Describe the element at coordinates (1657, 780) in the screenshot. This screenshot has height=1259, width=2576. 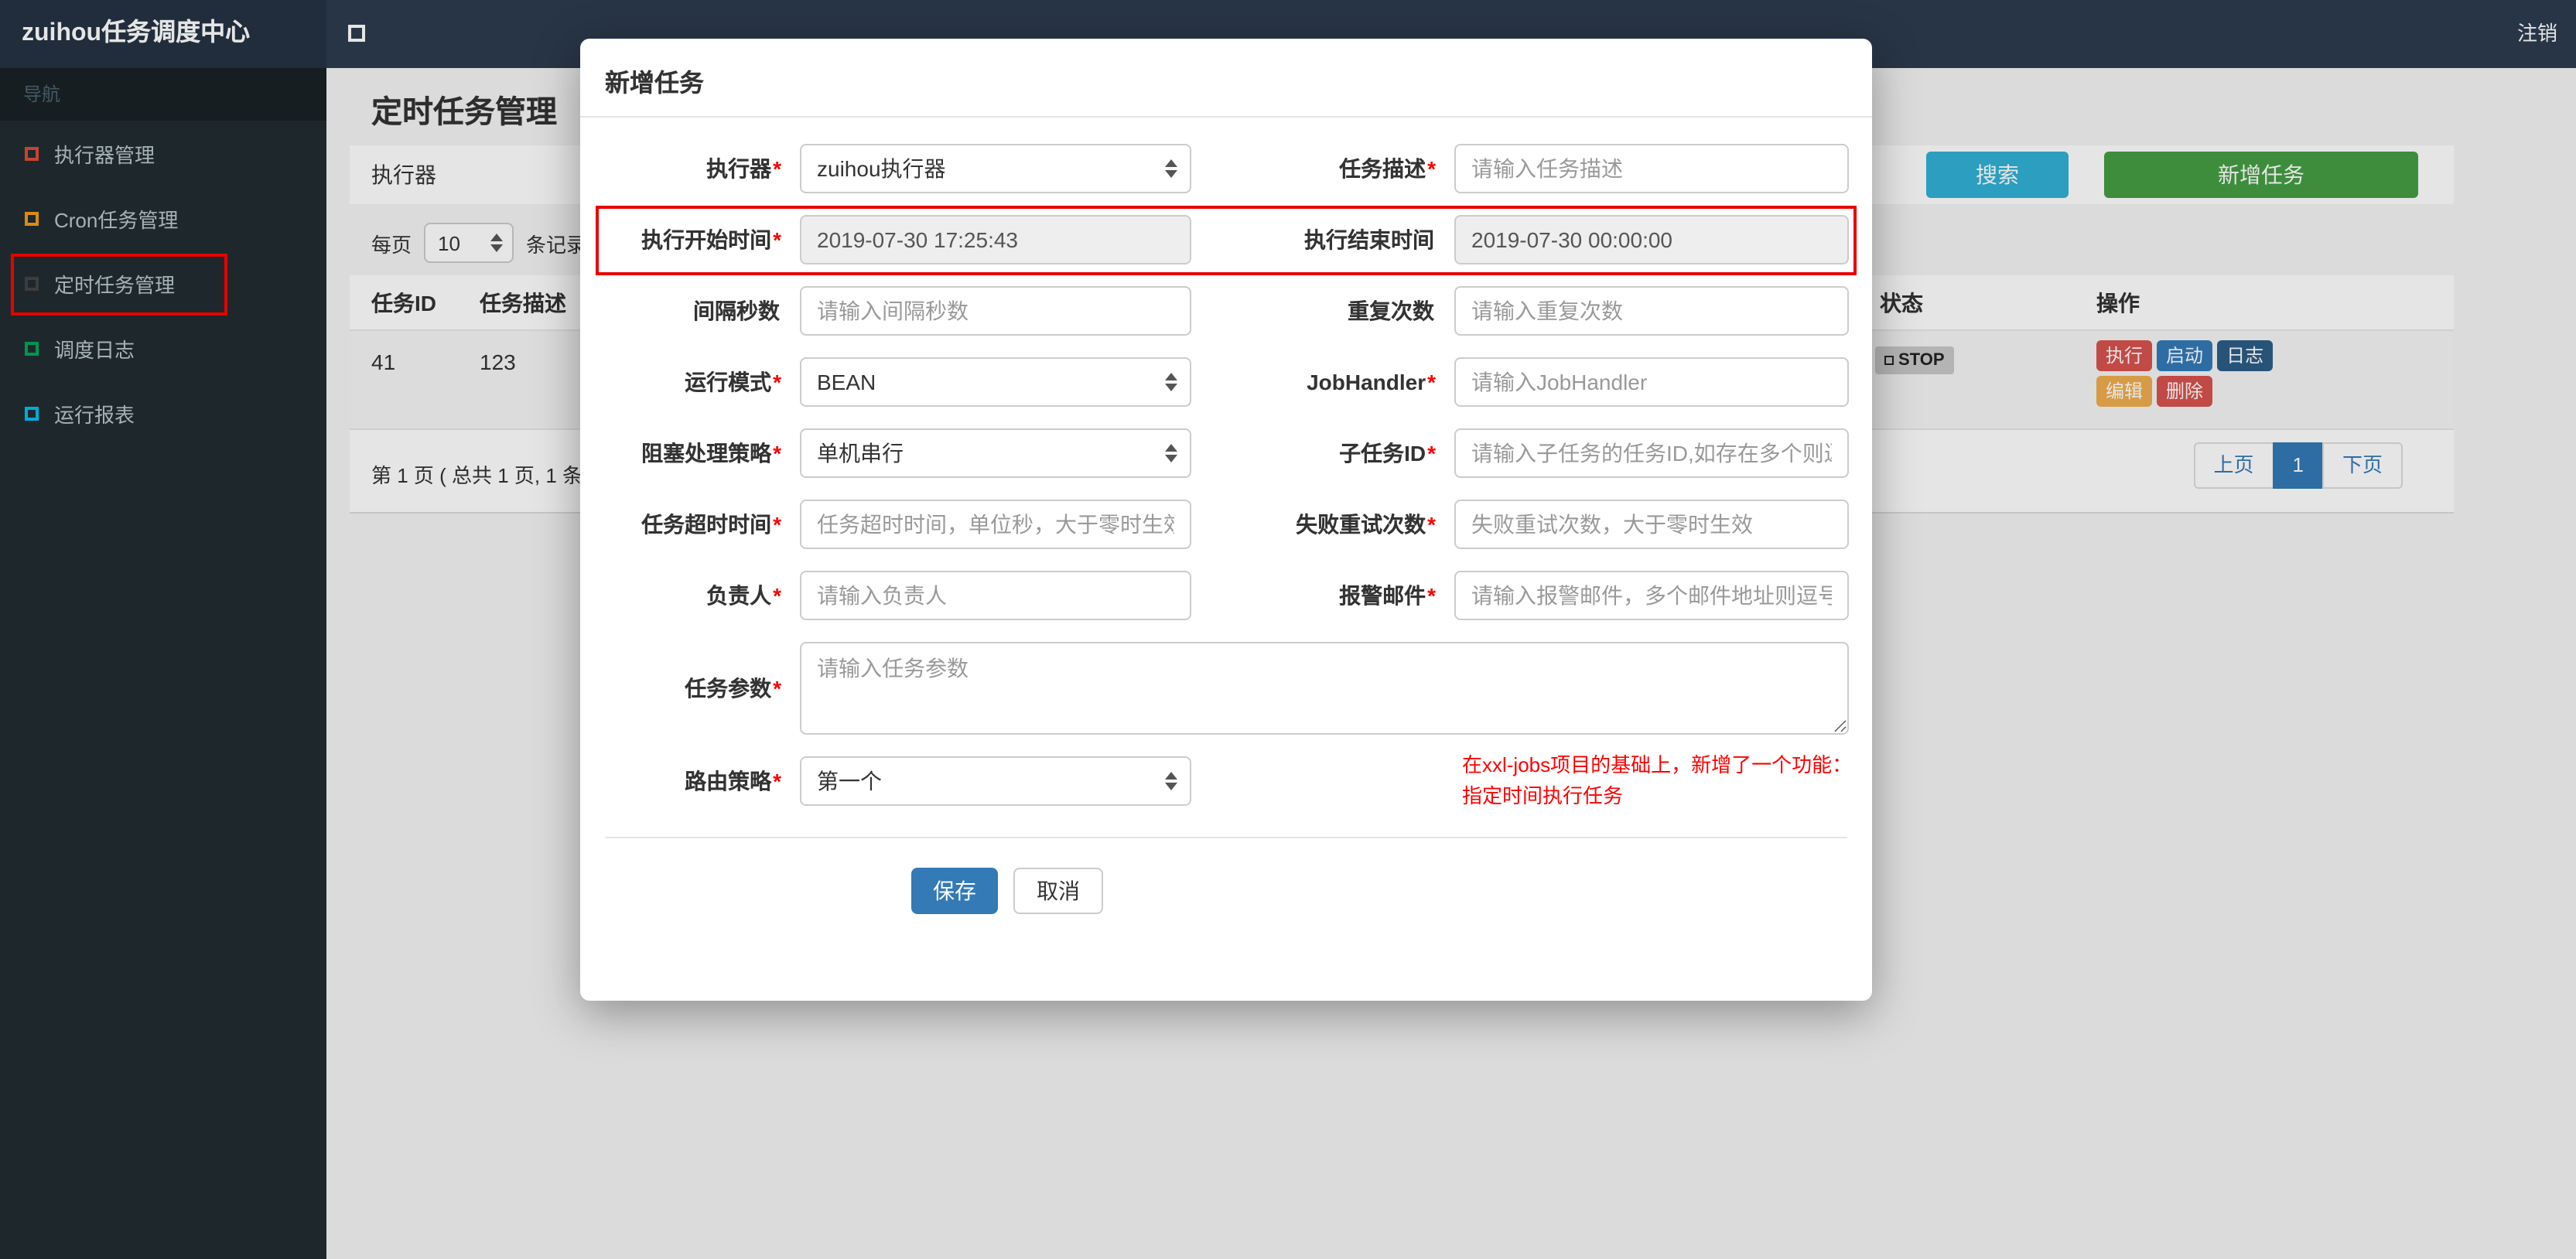
I see `note-text: 在xxl-jobs项目的基础上，新增了一个功能： 指定时间执行任务` at that location.